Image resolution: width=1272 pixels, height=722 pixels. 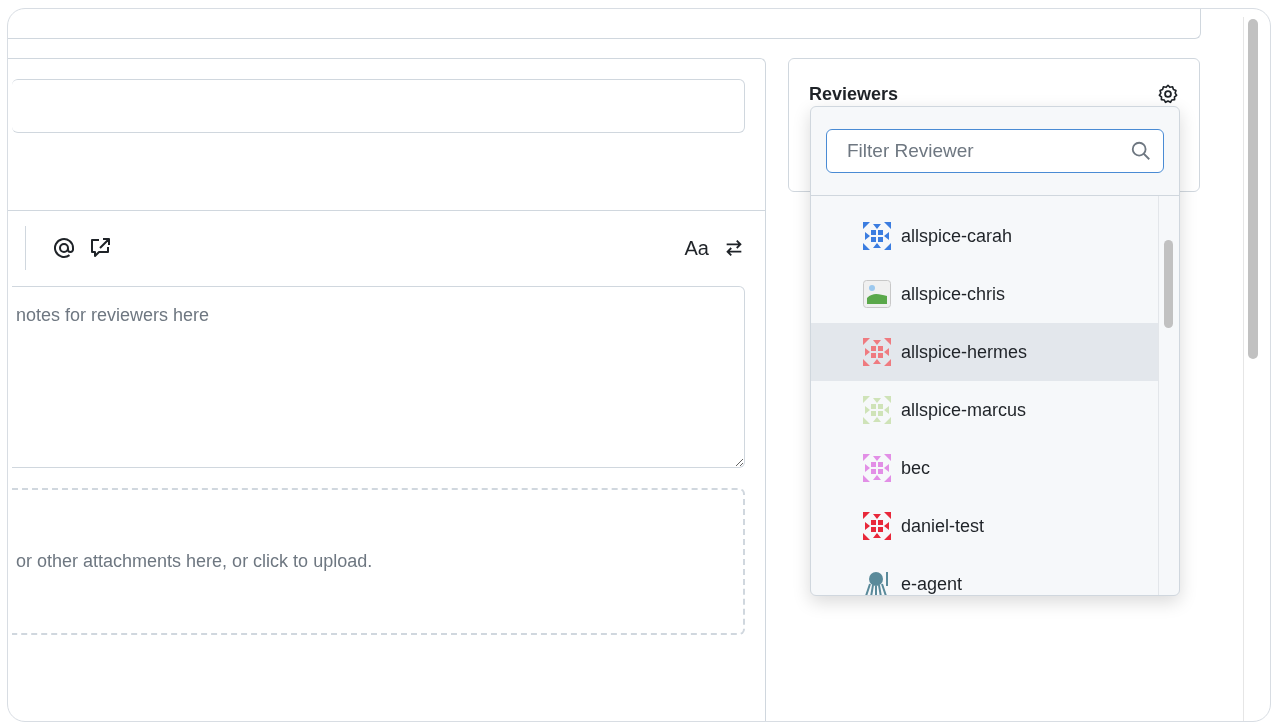 What do you see at coordinates (1141, 151) in the screenshot?
I see `search-icon` at bounding box center [1141, 151].